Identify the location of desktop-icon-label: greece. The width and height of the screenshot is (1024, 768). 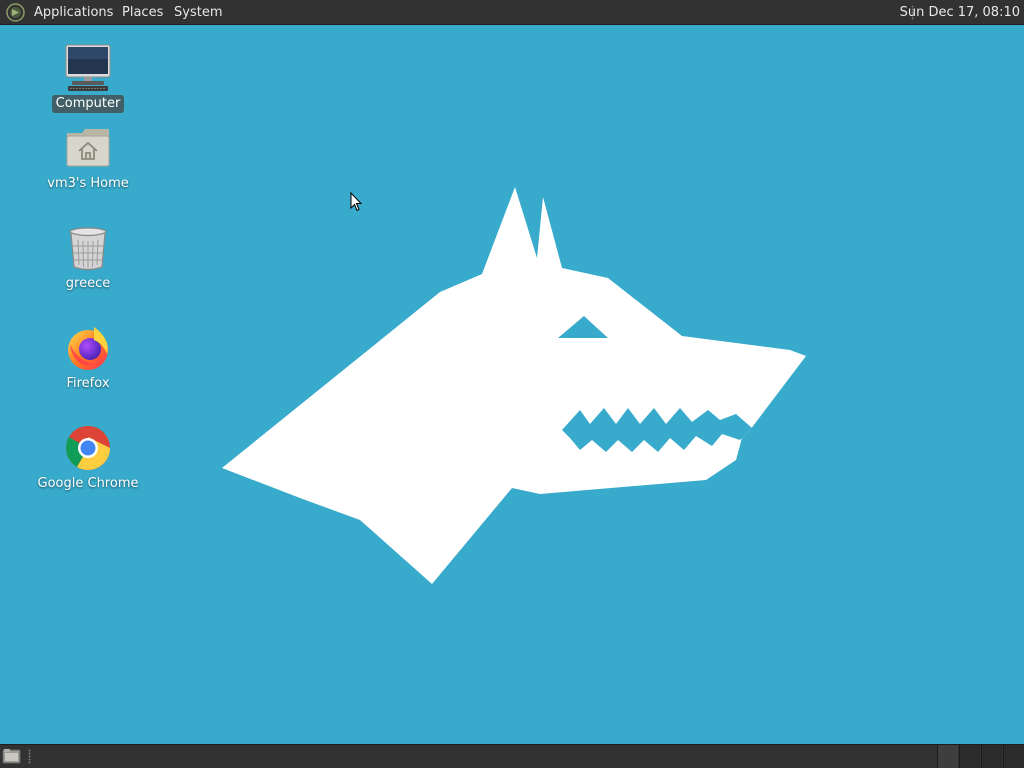
(88, 283).